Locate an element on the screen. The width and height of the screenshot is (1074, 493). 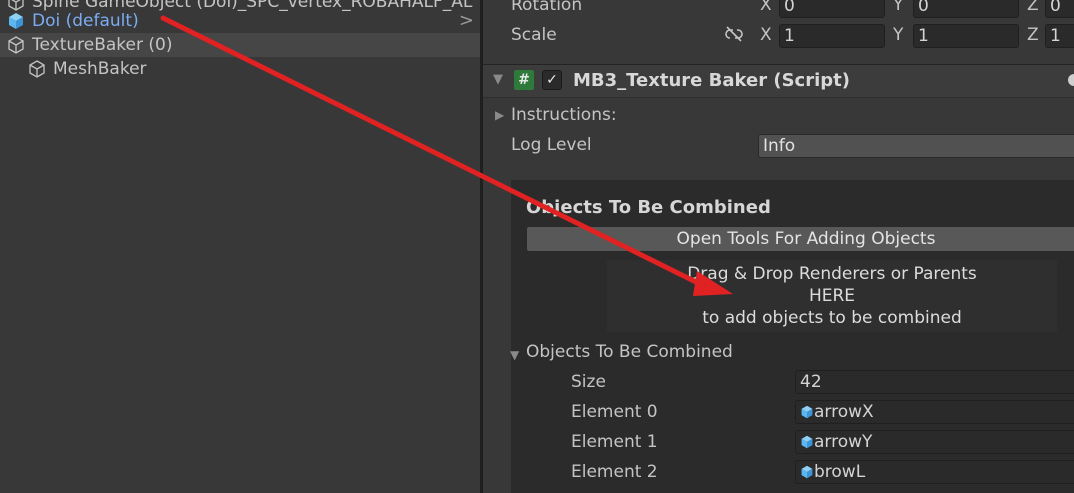
objects-box-heading: Objects To Be Combined is located at coordinates (648, 207).